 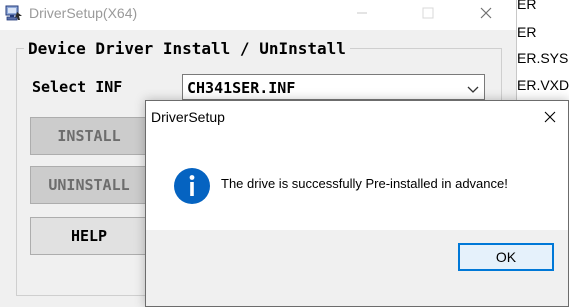 What do you see at coordinates (506, 257) in the screenshot?
I see `ok-button: OK` at bounding box center [506, 257].